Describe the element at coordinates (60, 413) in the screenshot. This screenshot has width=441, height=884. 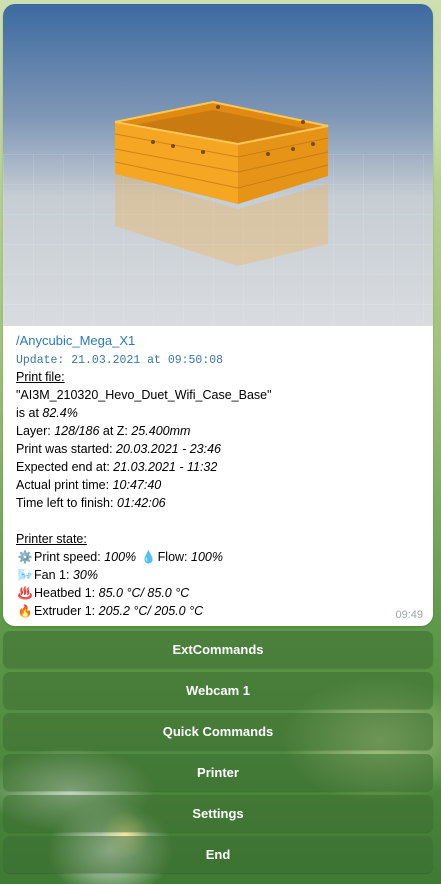
I see `progress-value: 82.4%` at that location.